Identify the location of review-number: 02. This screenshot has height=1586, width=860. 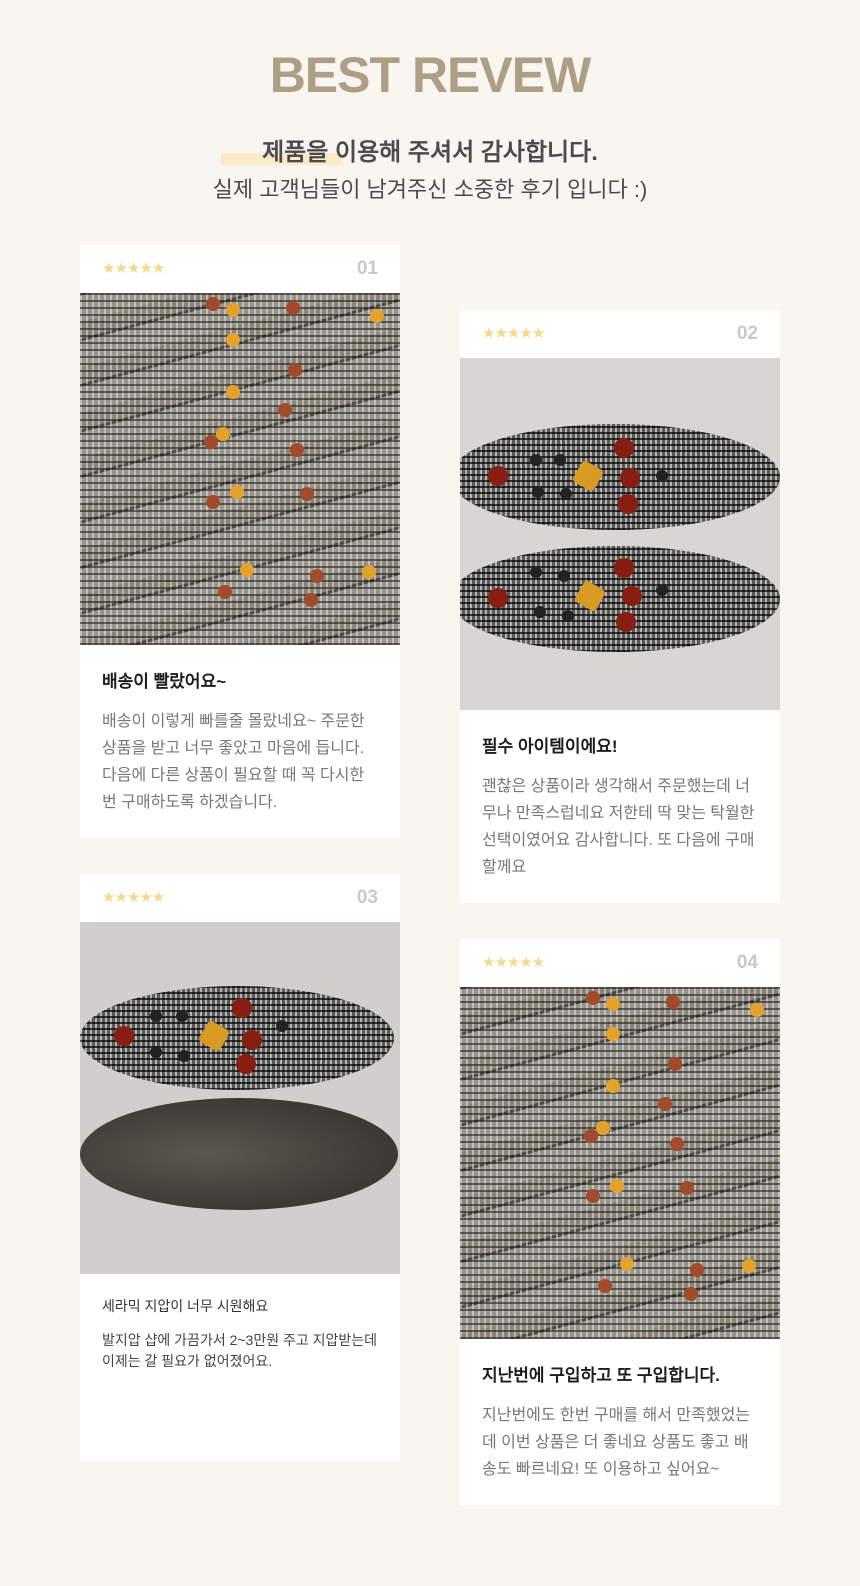
(747, 333).